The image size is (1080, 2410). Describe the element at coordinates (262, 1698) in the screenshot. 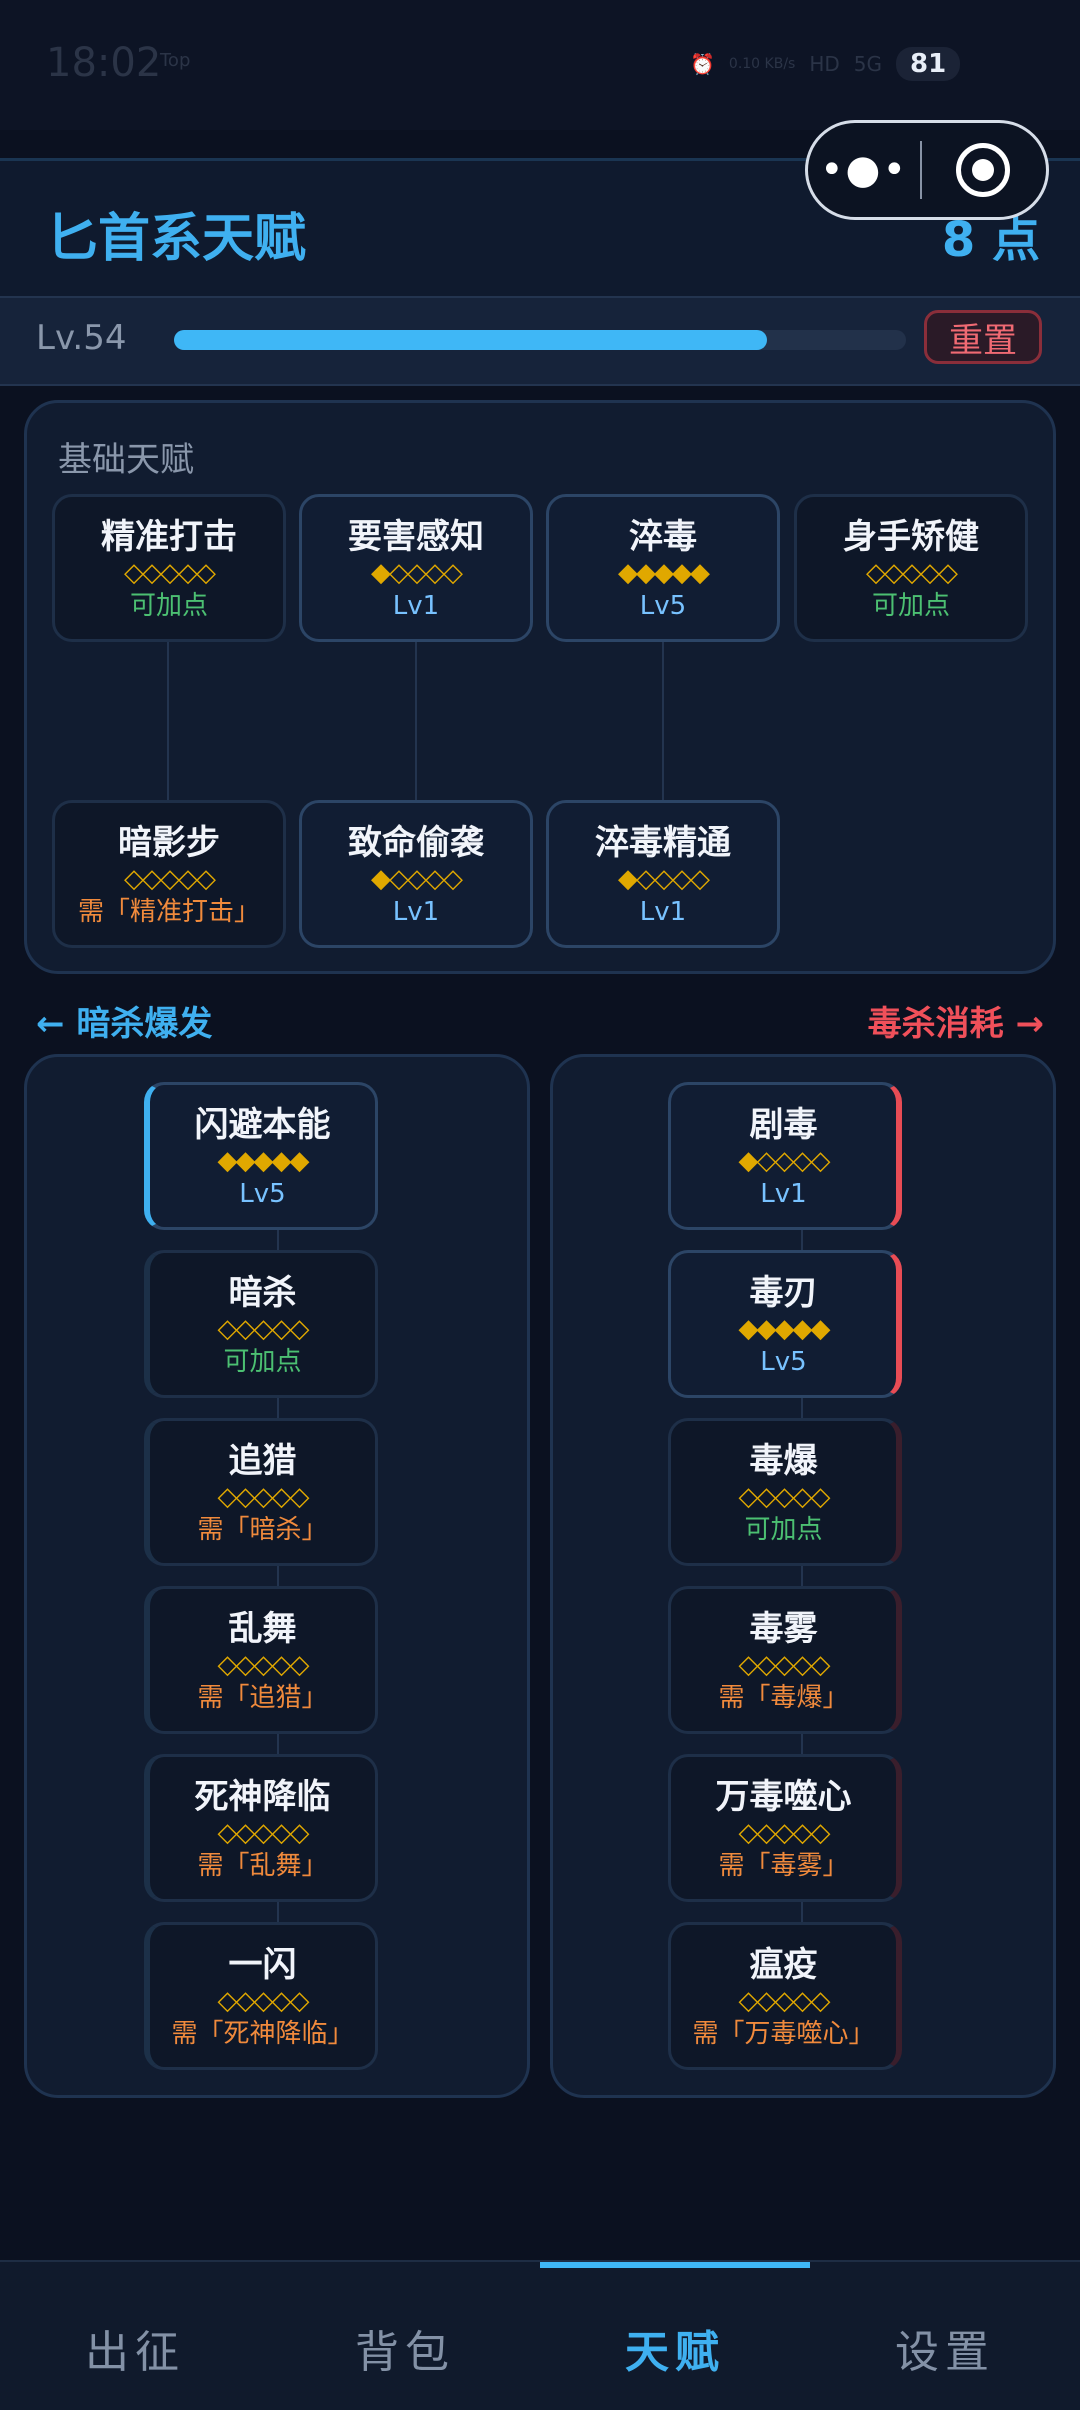

I see `talent-status: 需「追猎」` at that location.